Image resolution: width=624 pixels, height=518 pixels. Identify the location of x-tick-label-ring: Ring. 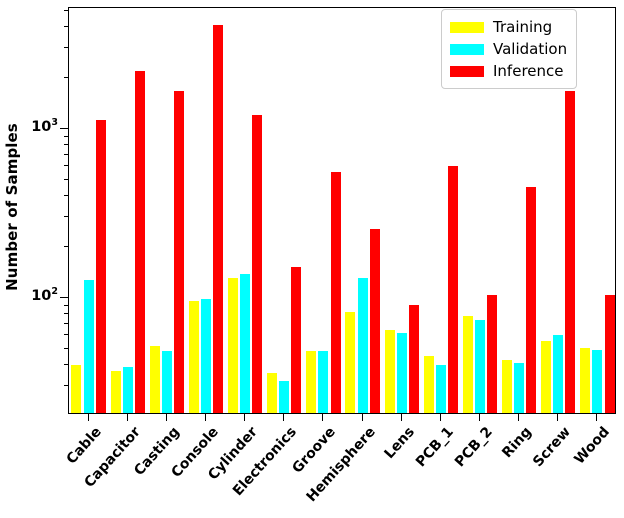
(517, 443).